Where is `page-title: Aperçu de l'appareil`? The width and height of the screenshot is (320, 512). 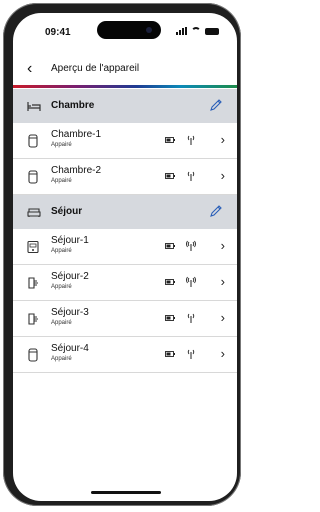 page-title: Aperçu de l'appareil is located at coordinates (95, 68).